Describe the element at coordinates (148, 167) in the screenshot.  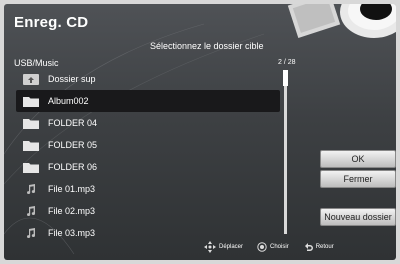
I see `list-item-folder: FOLDER 06` at that location.